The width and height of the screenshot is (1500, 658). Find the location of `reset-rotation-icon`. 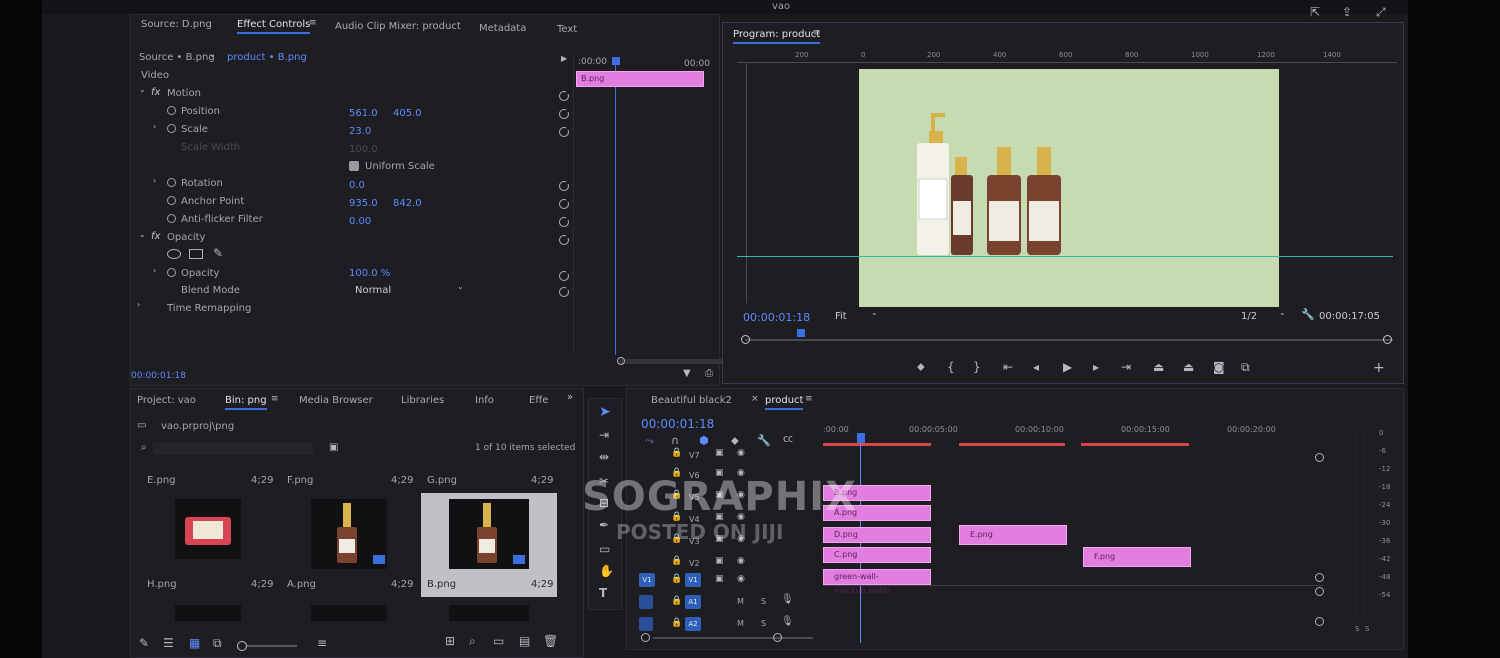

reset-rotation-icon is located at coordinates (564, 185).